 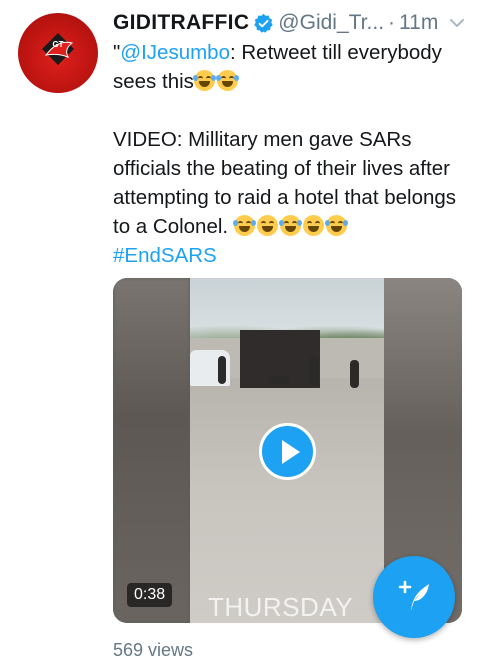 What do you see at coordinates (264, 23) in the screenshot?
I see `verified-badge-icon` at bounding box center [264, 23].